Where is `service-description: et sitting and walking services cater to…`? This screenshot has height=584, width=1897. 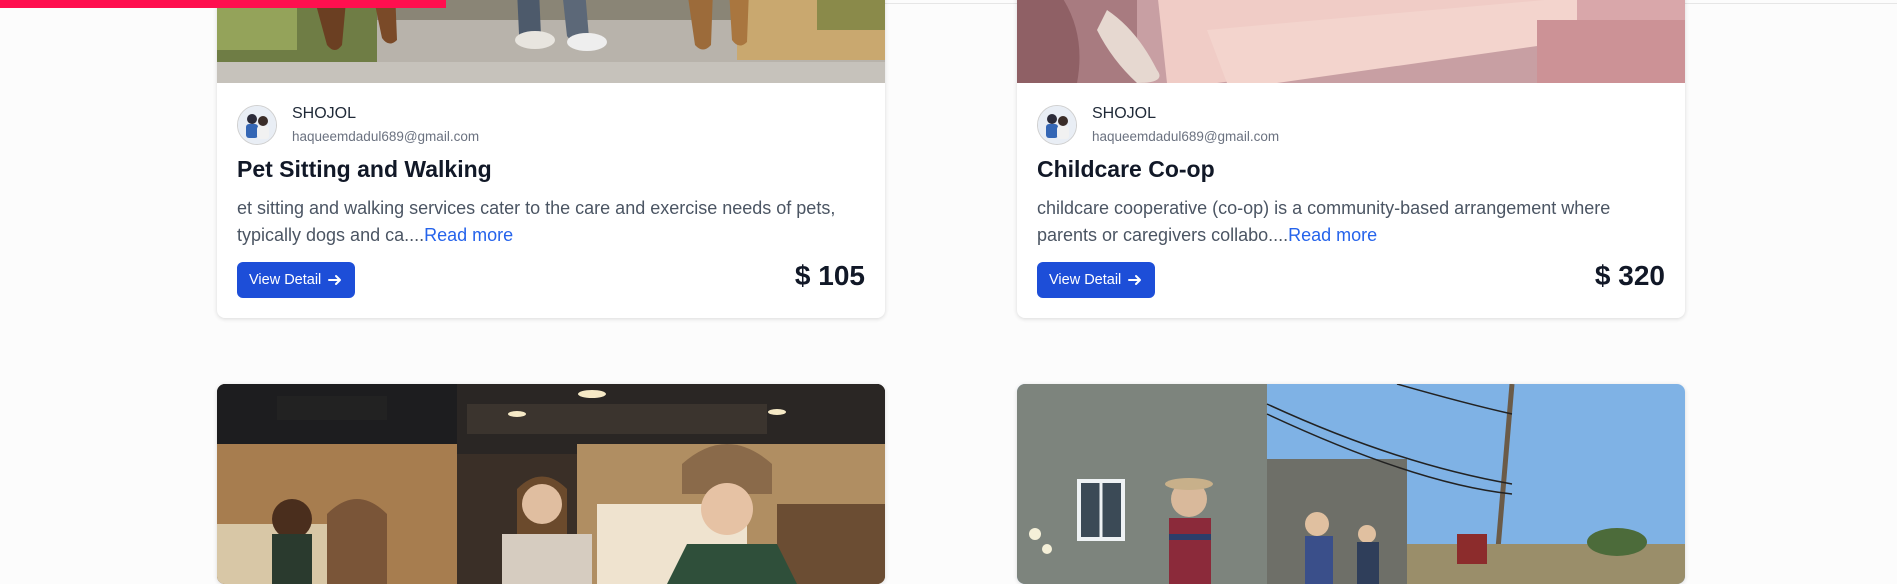 service-description: et sitting and walking services cater to… is located at coordinates (552, 222).